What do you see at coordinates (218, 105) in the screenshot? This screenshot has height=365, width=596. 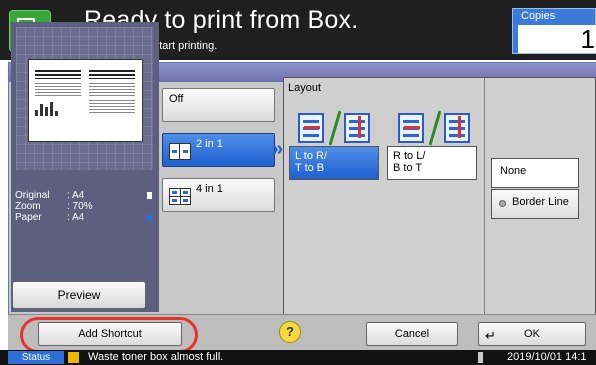 I see `off-button: Off` at bounding box center [218, 105].